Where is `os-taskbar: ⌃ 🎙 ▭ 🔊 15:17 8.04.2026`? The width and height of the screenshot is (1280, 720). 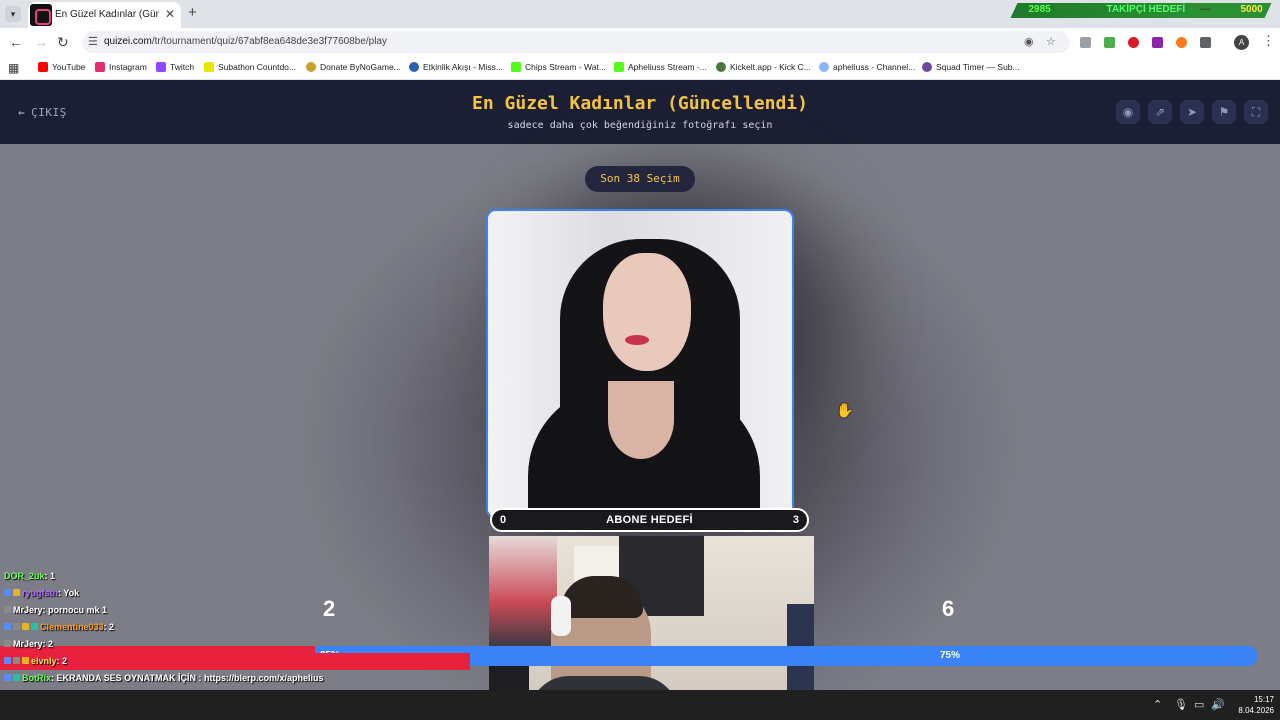 os-taskbar: ⌃ 🎙 ▭ 🔊 15:17 8.04.2026 is located at coordinates (640, 705).